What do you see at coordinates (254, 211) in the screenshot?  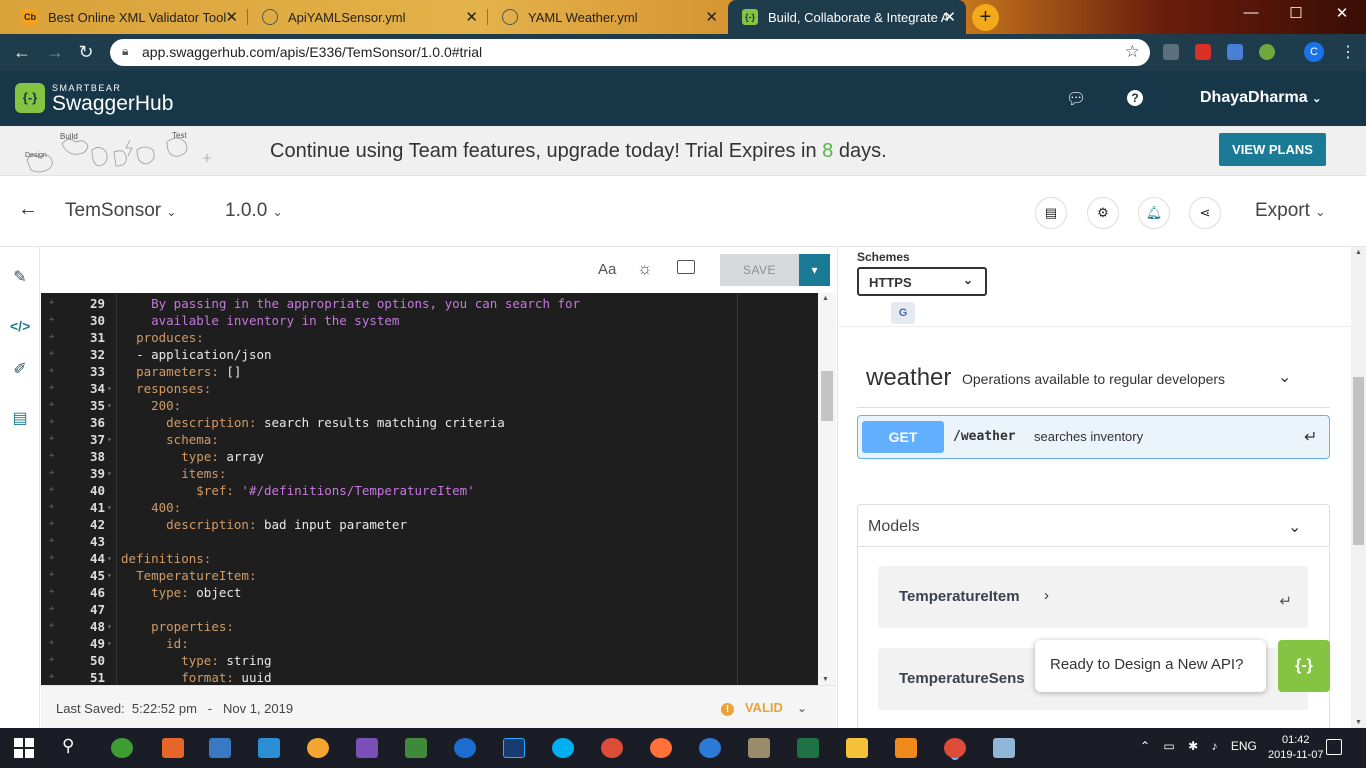 I see `api-version-dropdown: 1.0.0 ⌄` at bounding box center [254, 211].